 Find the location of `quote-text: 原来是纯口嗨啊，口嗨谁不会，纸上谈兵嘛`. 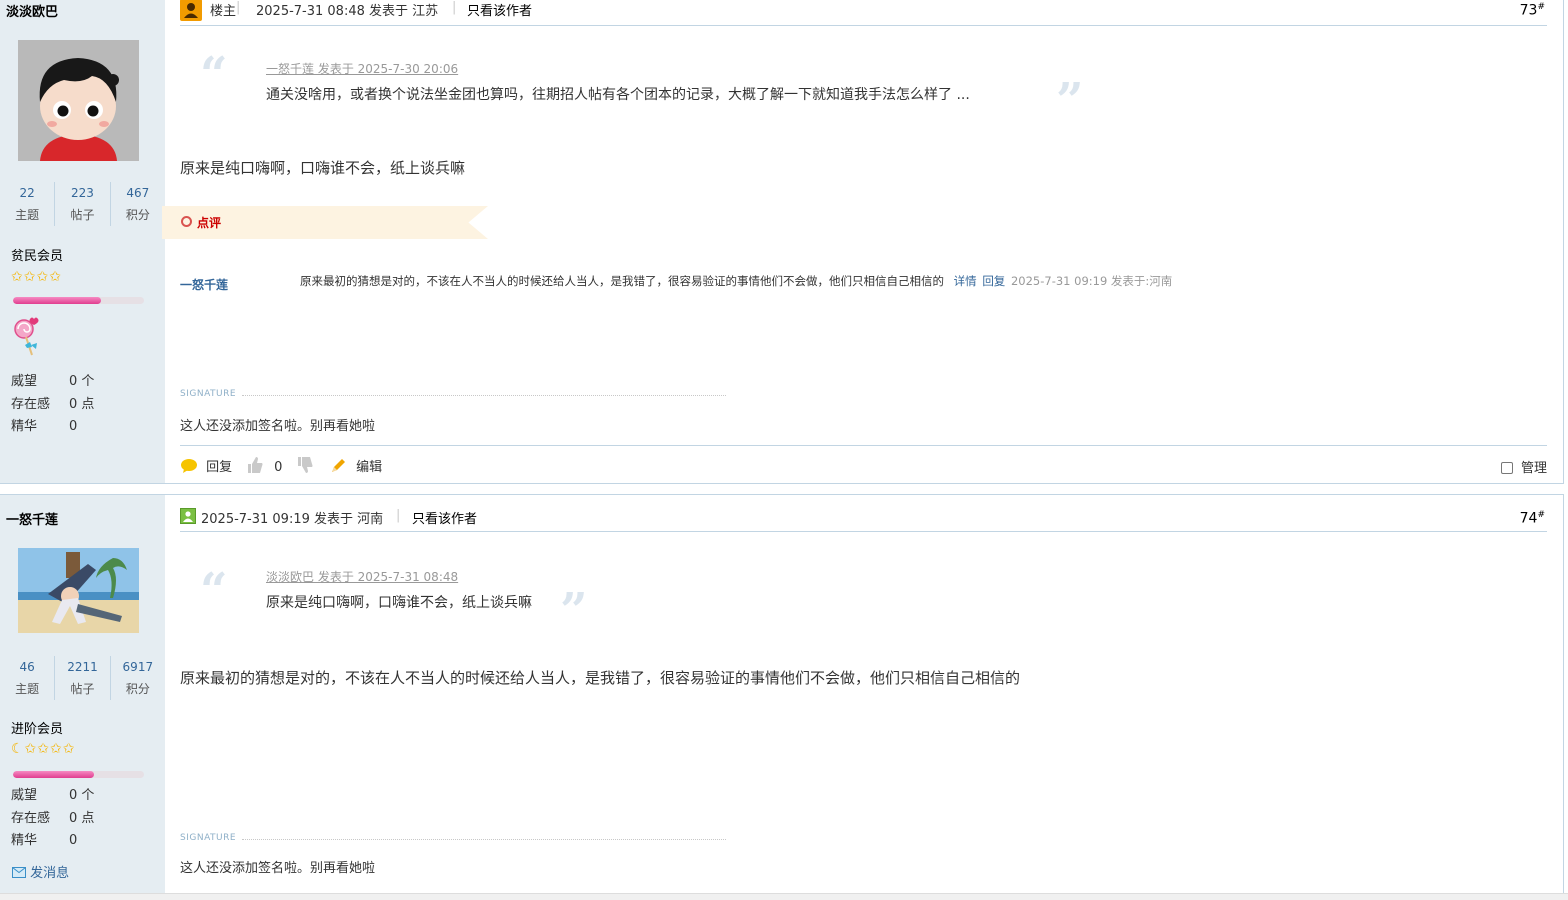

quote-text: 原来是纯口嗨啊，口嗨谁不会，纸上谈兵嘛 is located at coordinates (399, 603).